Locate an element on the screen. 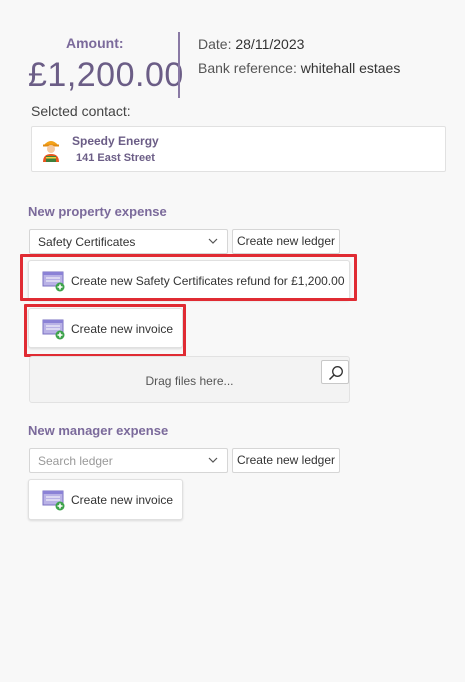 The width and height of the screenshot is (465, 682). date-value: 28/11/2023 is located at coordinates (270, 44).